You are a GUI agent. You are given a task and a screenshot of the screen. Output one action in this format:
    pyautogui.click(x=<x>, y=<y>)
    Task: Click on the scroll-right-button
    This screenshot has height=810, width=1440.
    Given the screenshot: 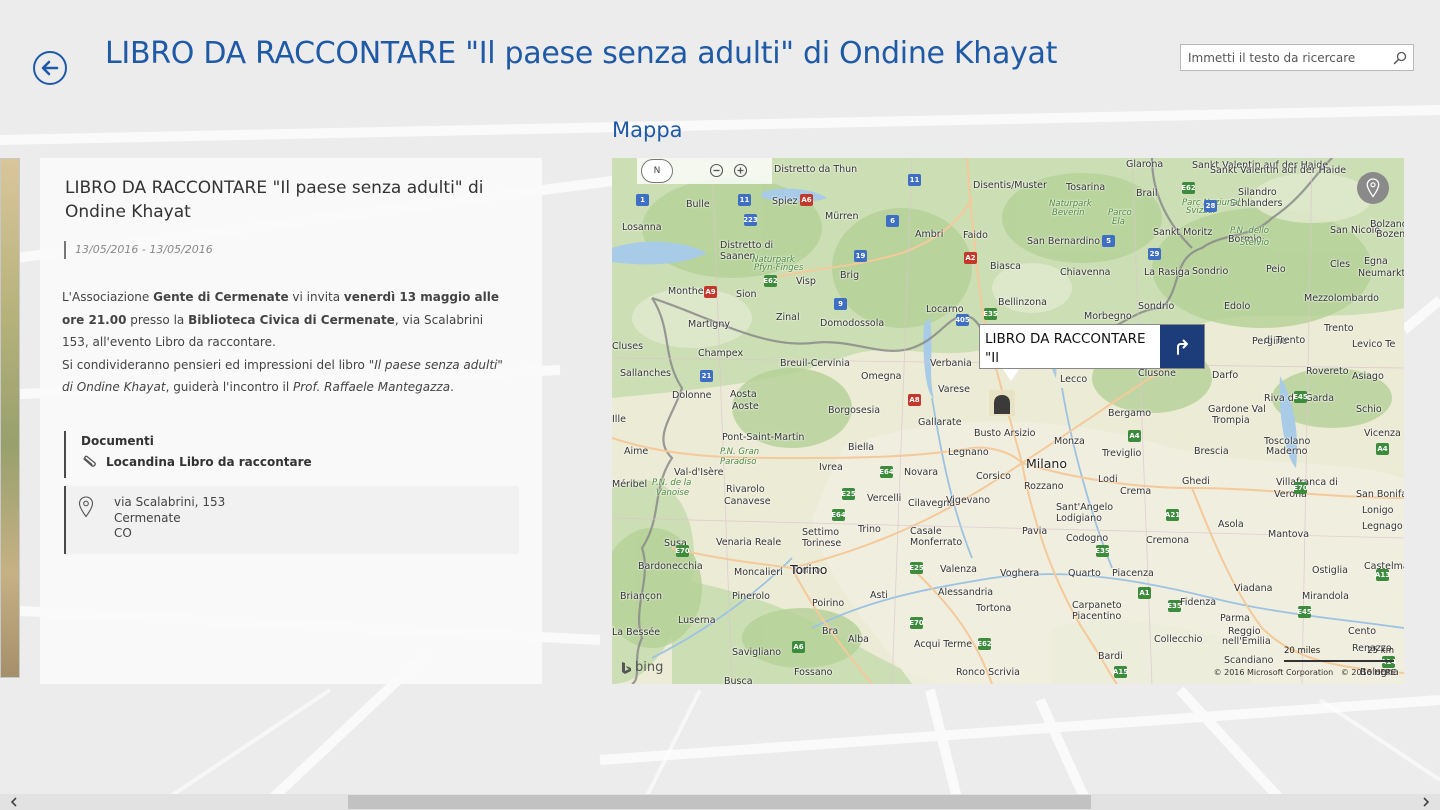 What is the action you would take?
    pyautogui.click(x=1426, y=802)
    